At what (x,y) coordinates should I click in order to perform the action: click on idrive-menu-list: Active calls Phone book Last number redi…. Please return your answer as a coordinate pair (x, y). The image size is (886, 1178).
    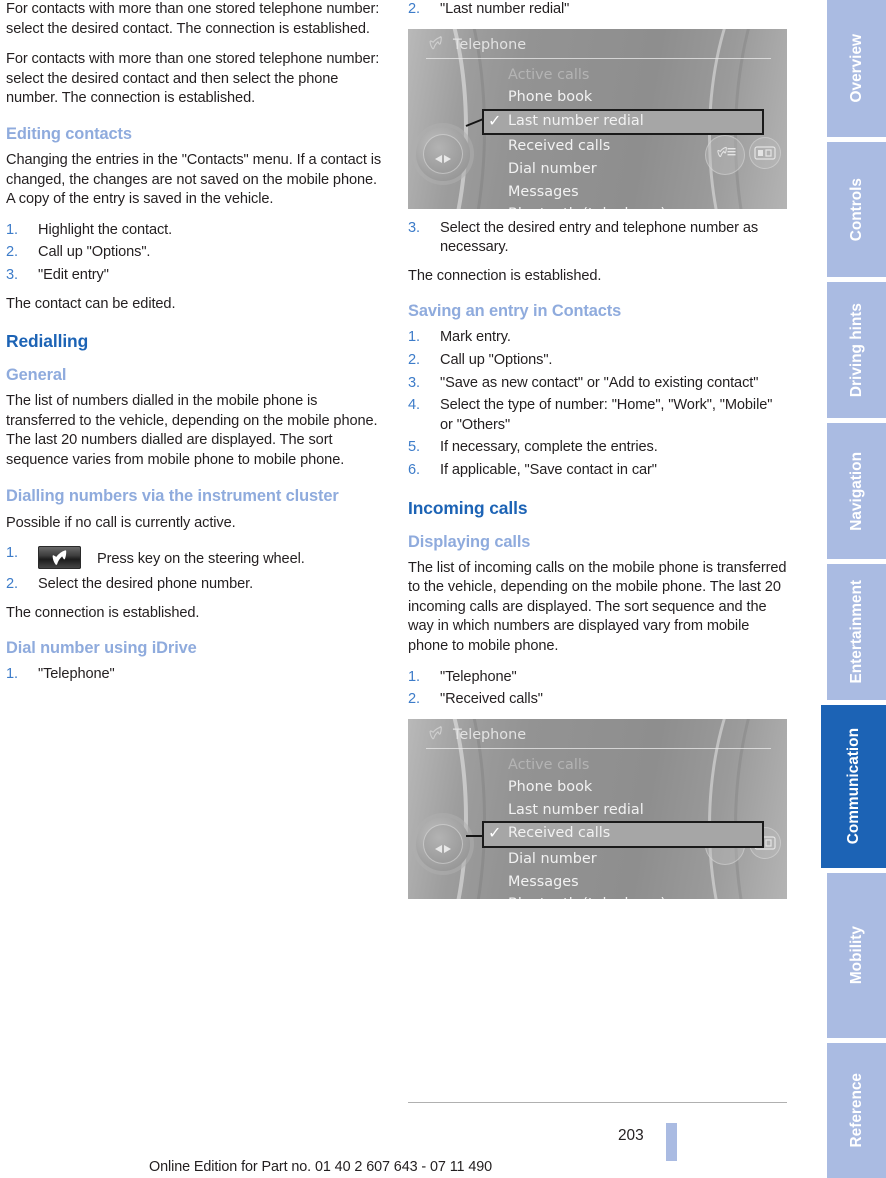
    Looking at the image, I should click on (623, 826).